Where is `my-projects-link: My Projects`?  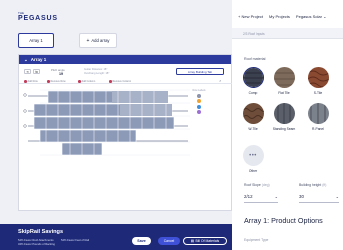 my-projects-link: My Projects is located at coordinates (279, 16).